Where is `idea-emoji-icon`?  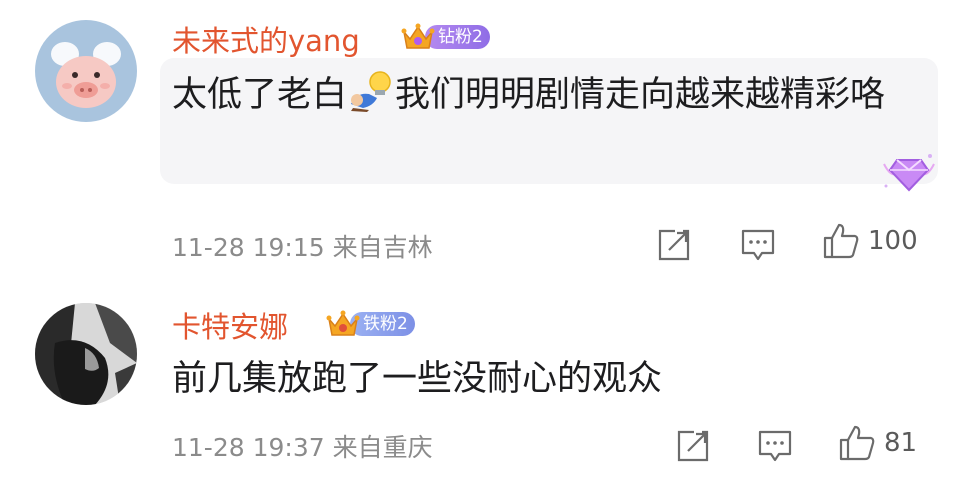 idea-emoji-icon is located at coordinates (371, 91).